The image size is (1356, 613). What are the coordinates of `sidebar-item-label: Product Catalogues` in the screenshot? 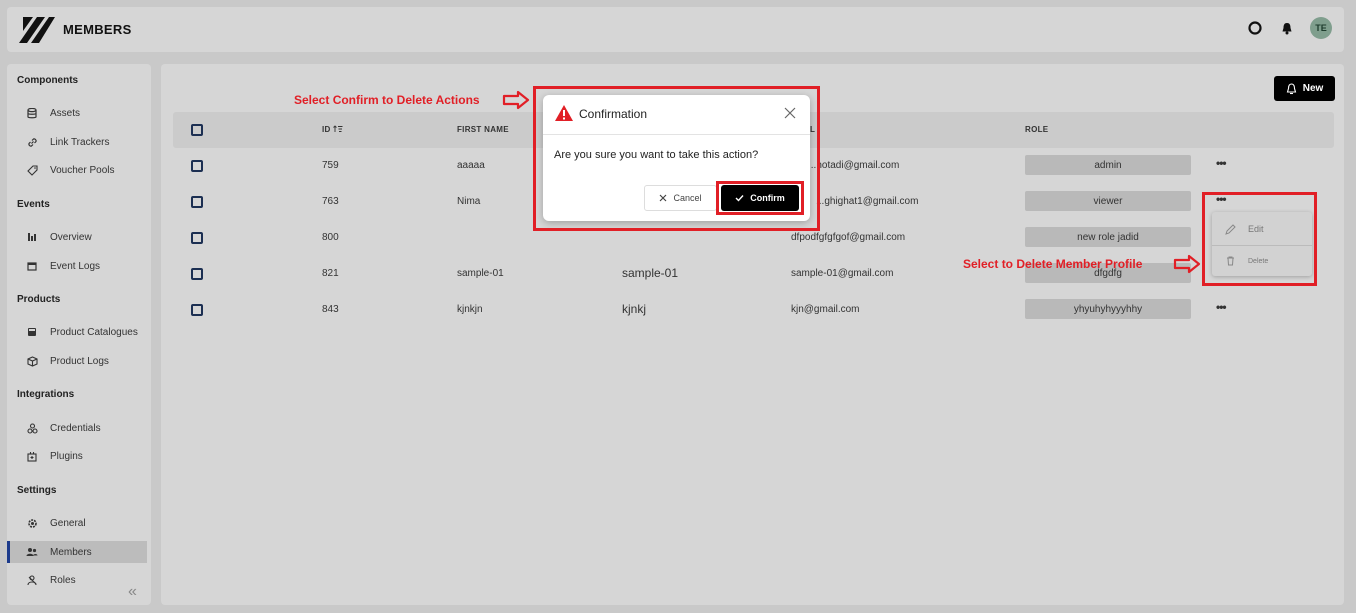 It's located at (94, 332).